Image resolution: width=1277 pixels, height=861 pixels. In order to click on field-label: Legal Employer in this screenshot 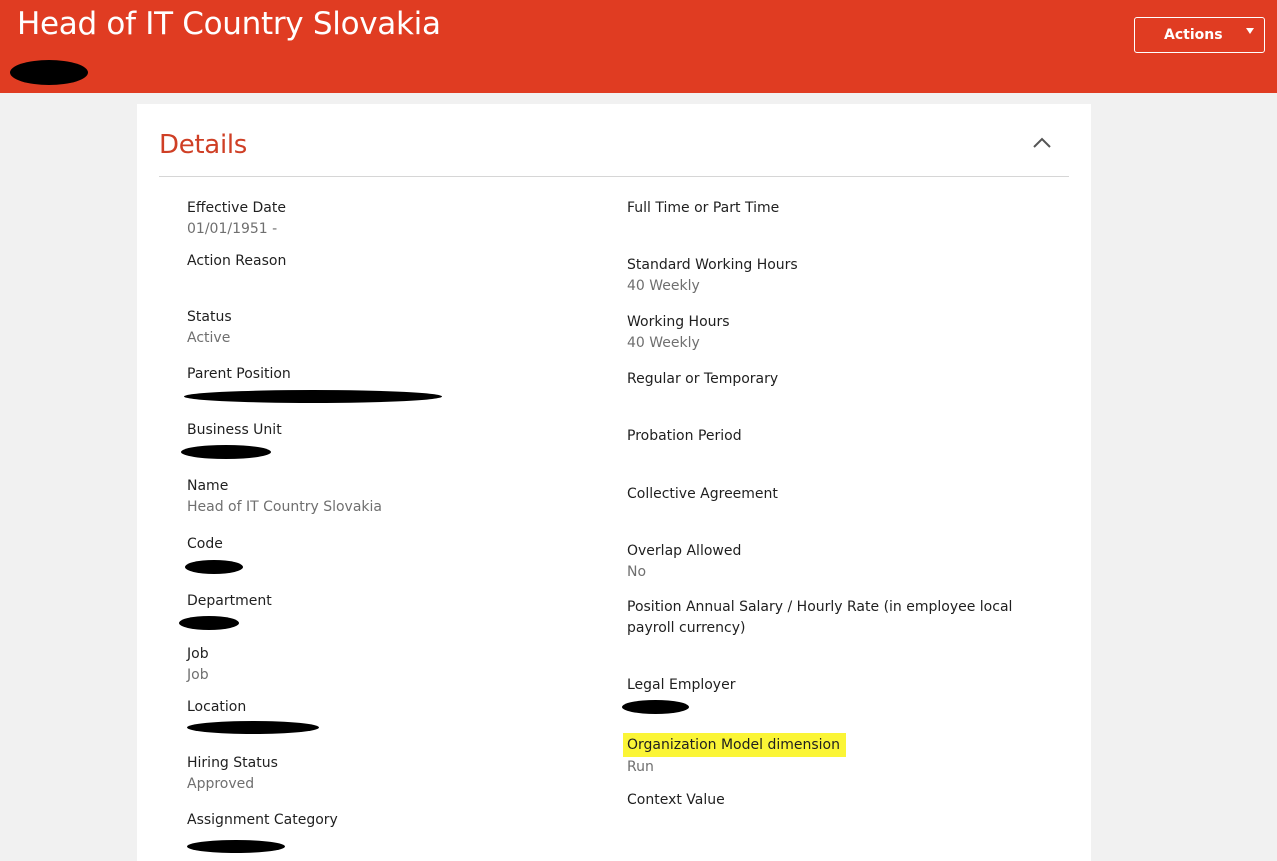, I will do `click(681, 685)`.